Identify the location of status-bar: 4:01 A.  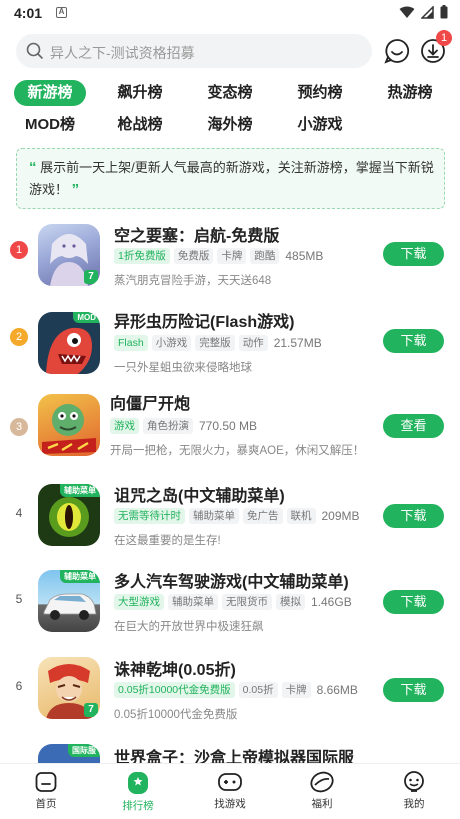
(230, 13).